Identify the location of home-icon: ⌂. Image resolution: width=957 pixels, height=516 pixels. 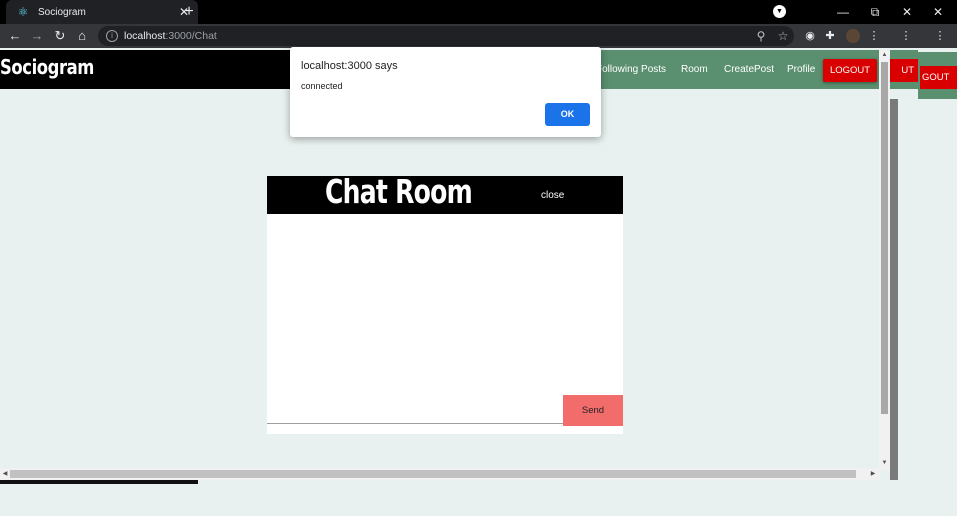
(82, 36).